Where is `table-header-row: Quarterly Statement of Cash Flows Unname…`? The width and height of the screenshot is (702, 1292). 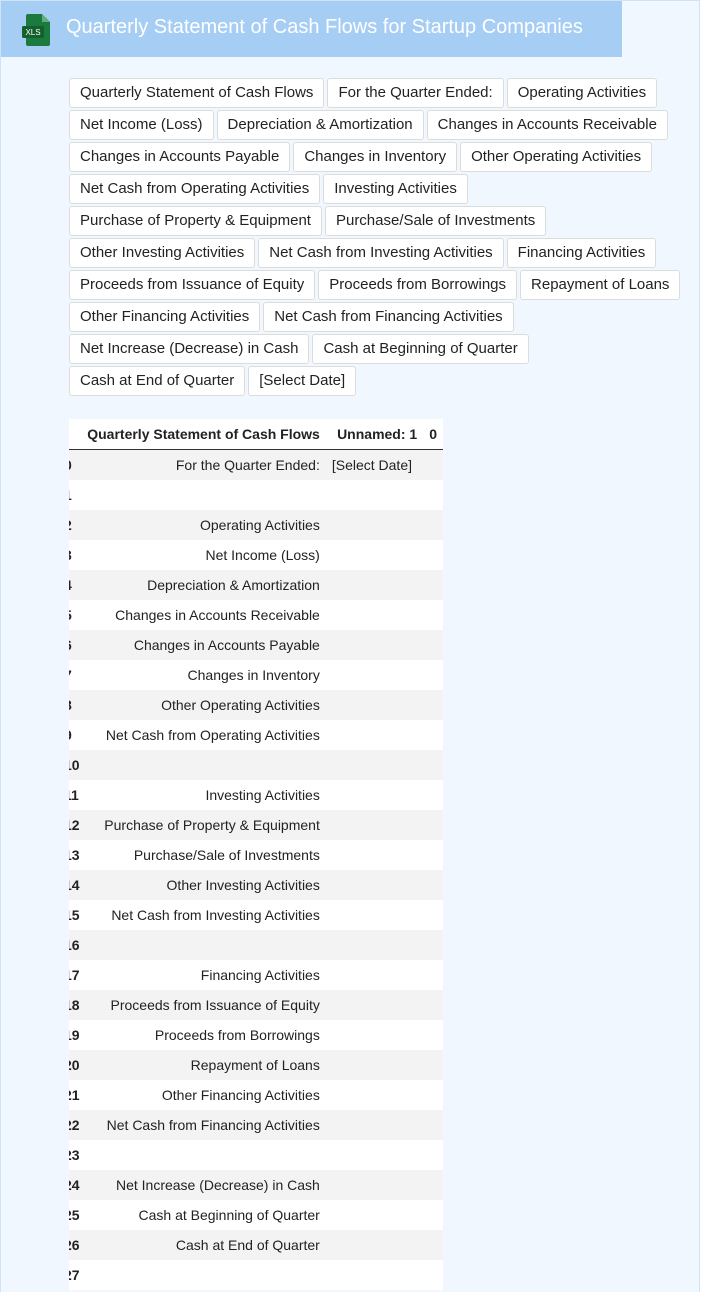
table-header-row: Quarterly Statement of Cash Flows Unname… is located at coordinates (256, 434).